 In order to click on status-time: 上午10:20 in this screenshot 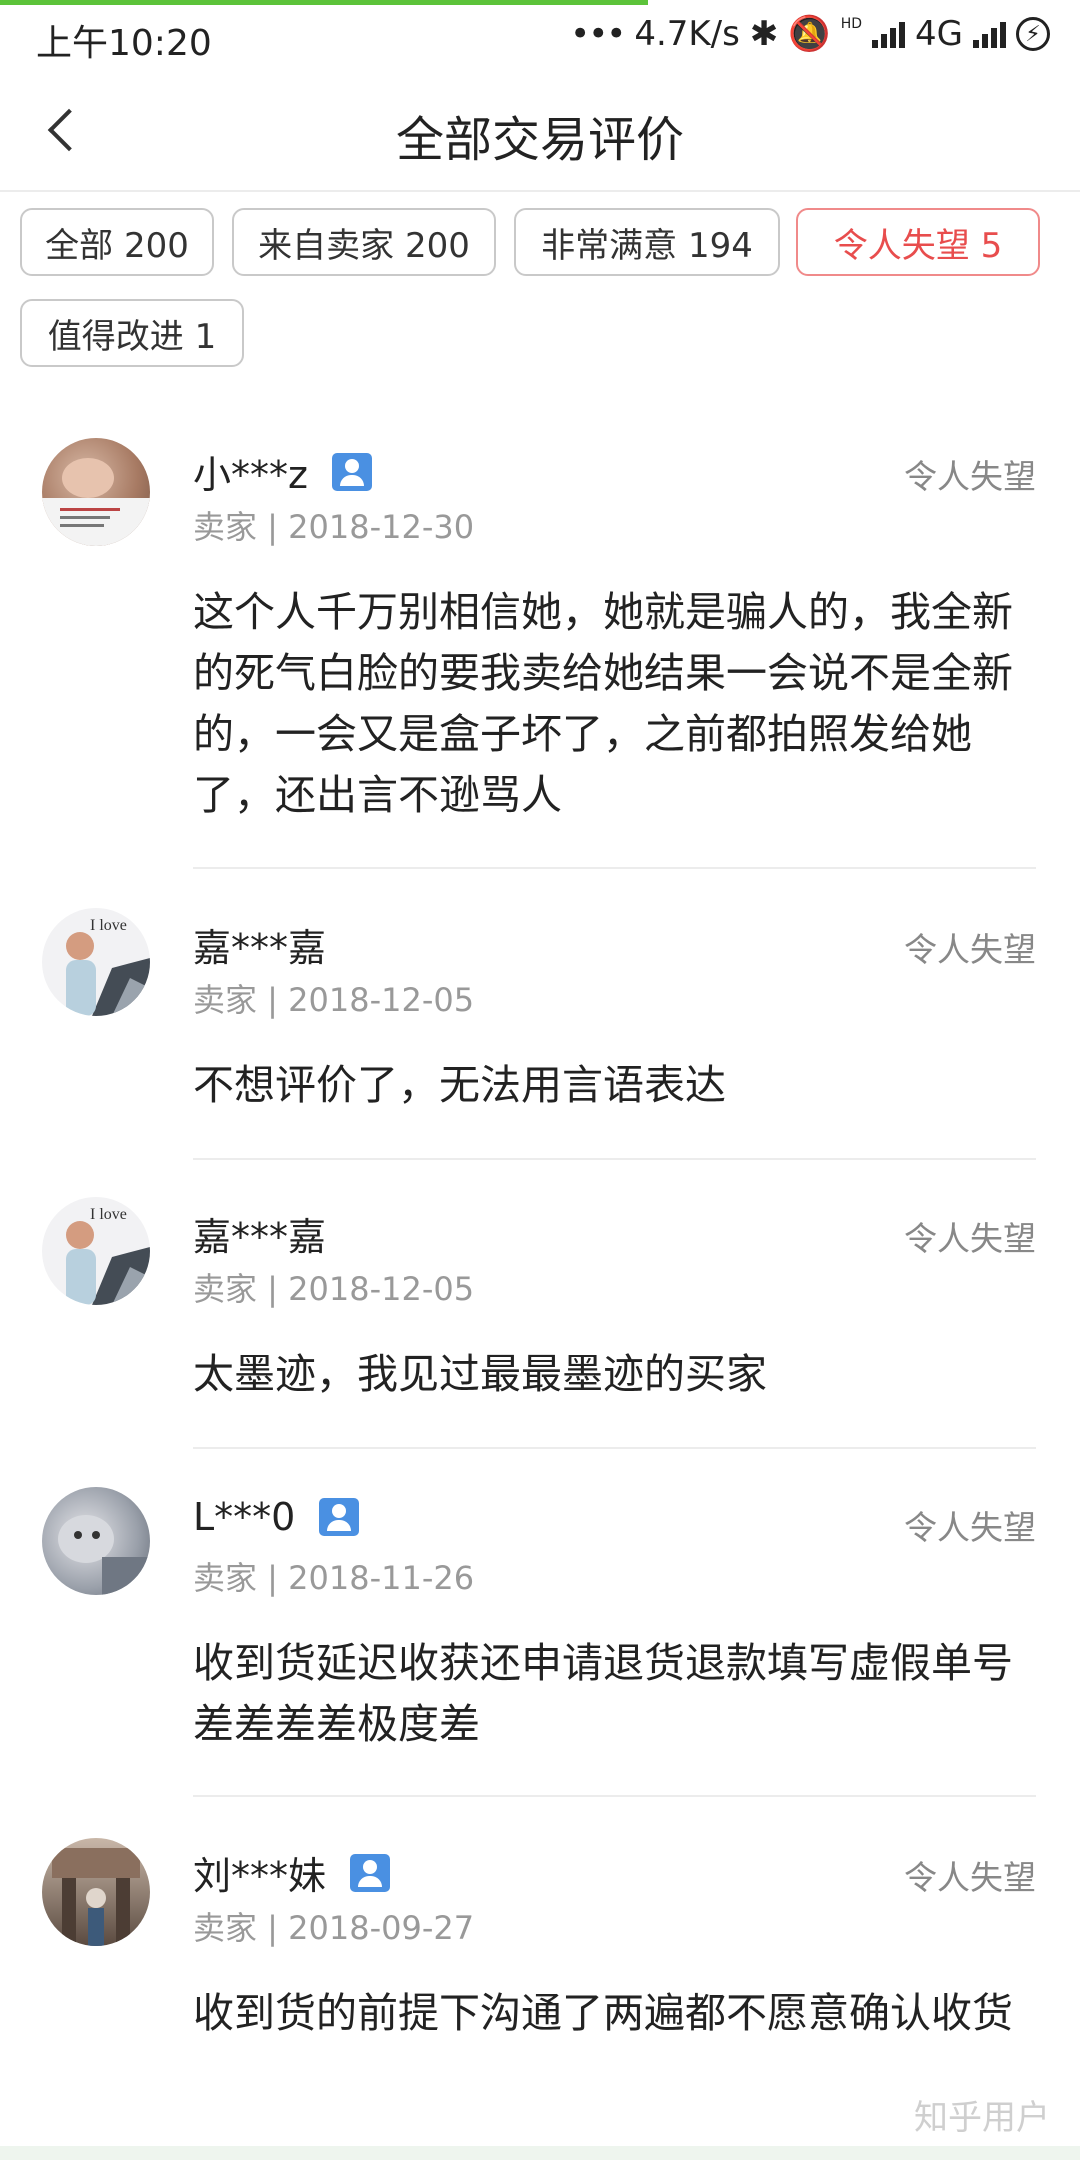, I will do `click(124, 43)`.